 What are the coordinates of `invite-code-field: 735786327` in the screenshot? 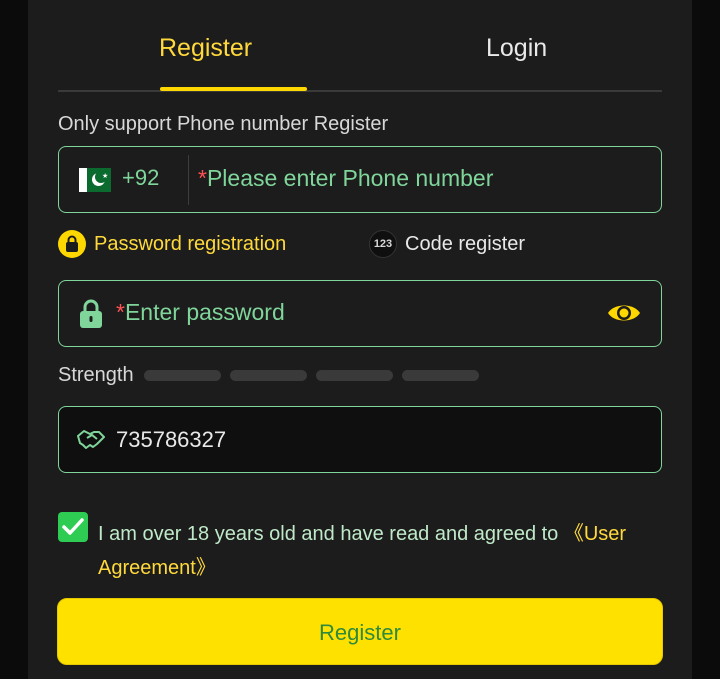 It's located at (360, 439).